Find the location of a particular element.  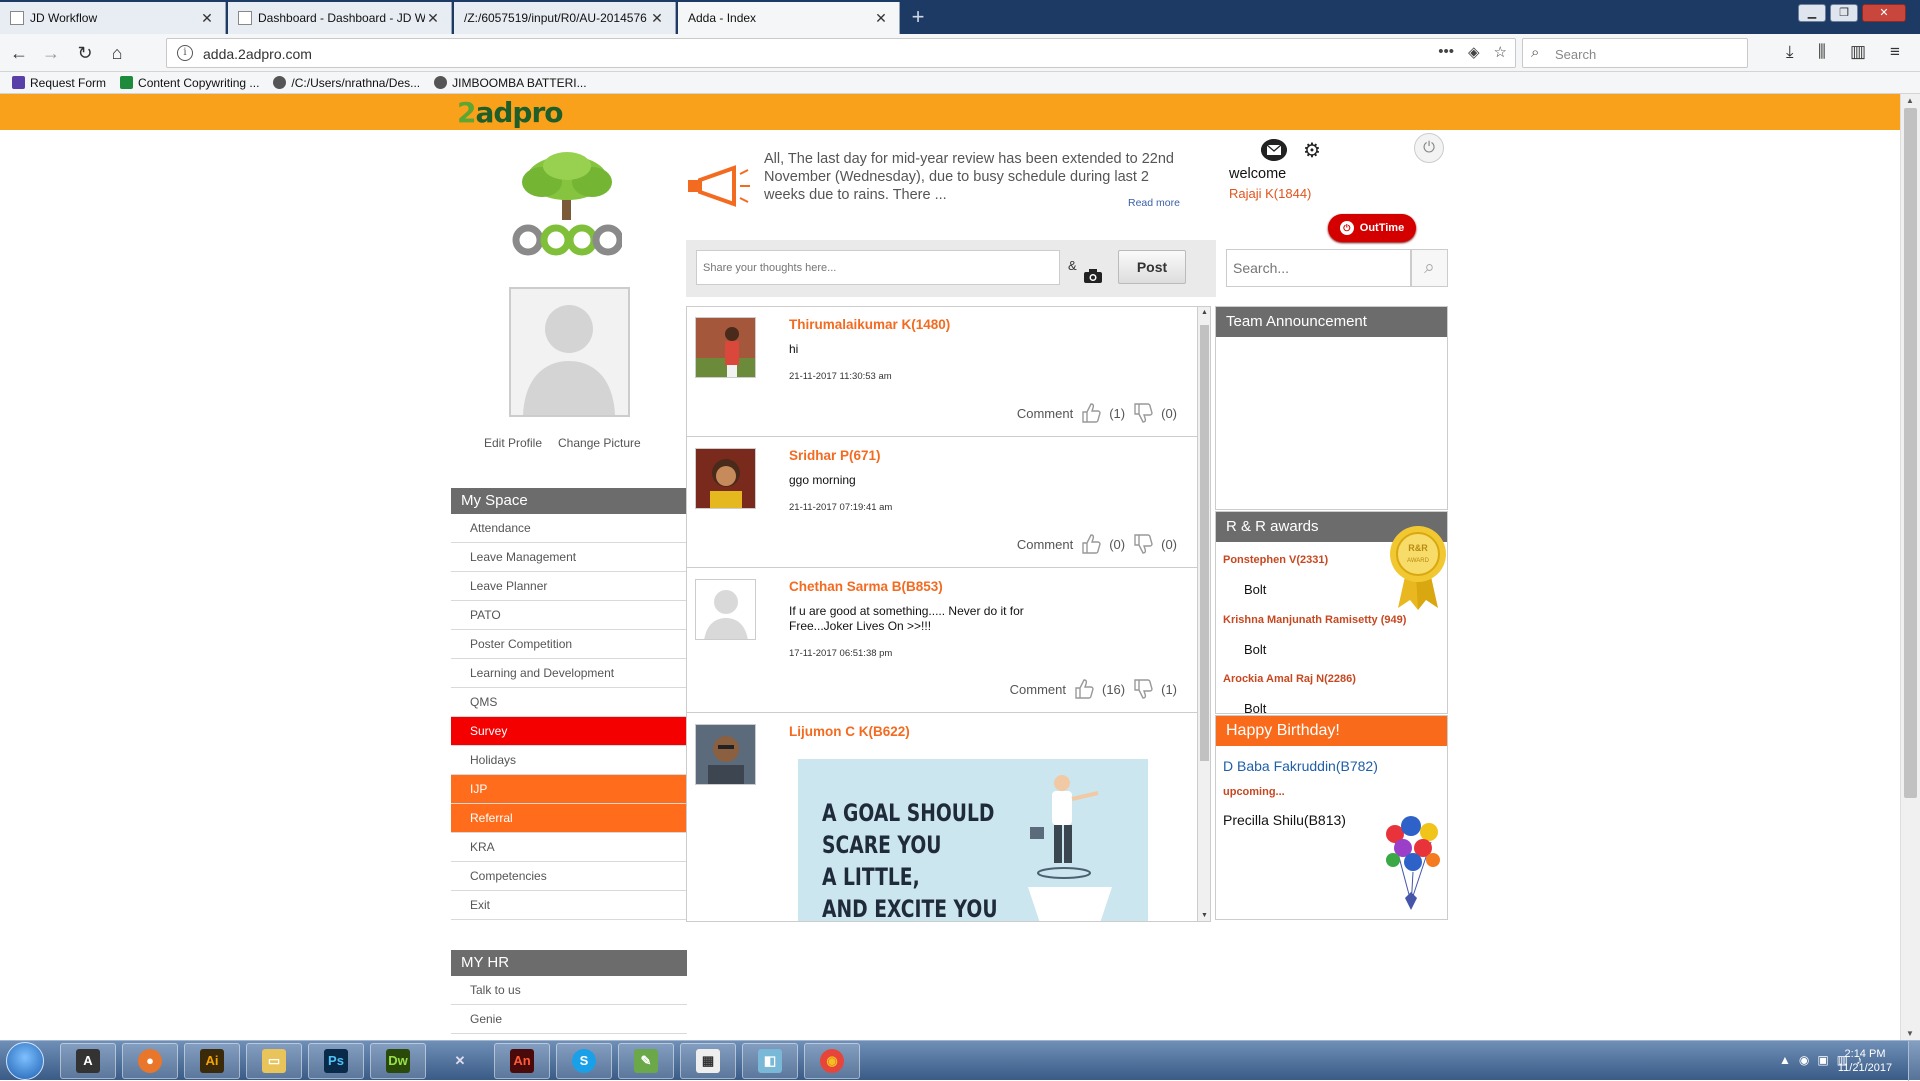

browser-search-box: ⌕ Search is located at coordinates (1635, 53).